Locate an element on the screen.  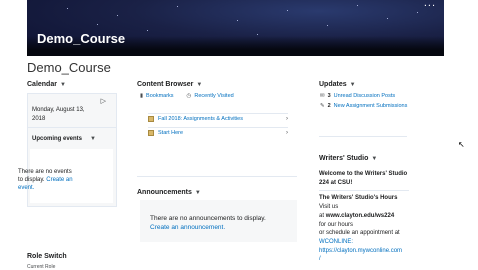
upcoming-events-toggle: Upcoming events ▼ is located at coordinates (64, 139).